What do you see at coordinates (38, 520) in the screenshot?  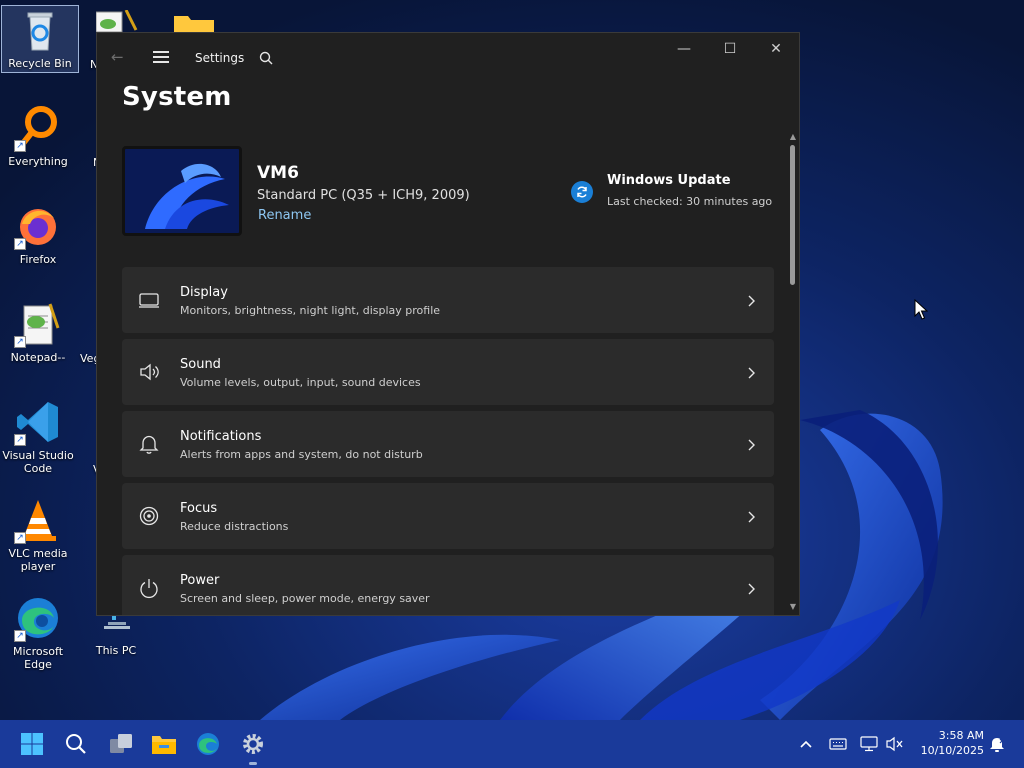 I see `vlc-icon: ↗` at bounding box center [38, 520].